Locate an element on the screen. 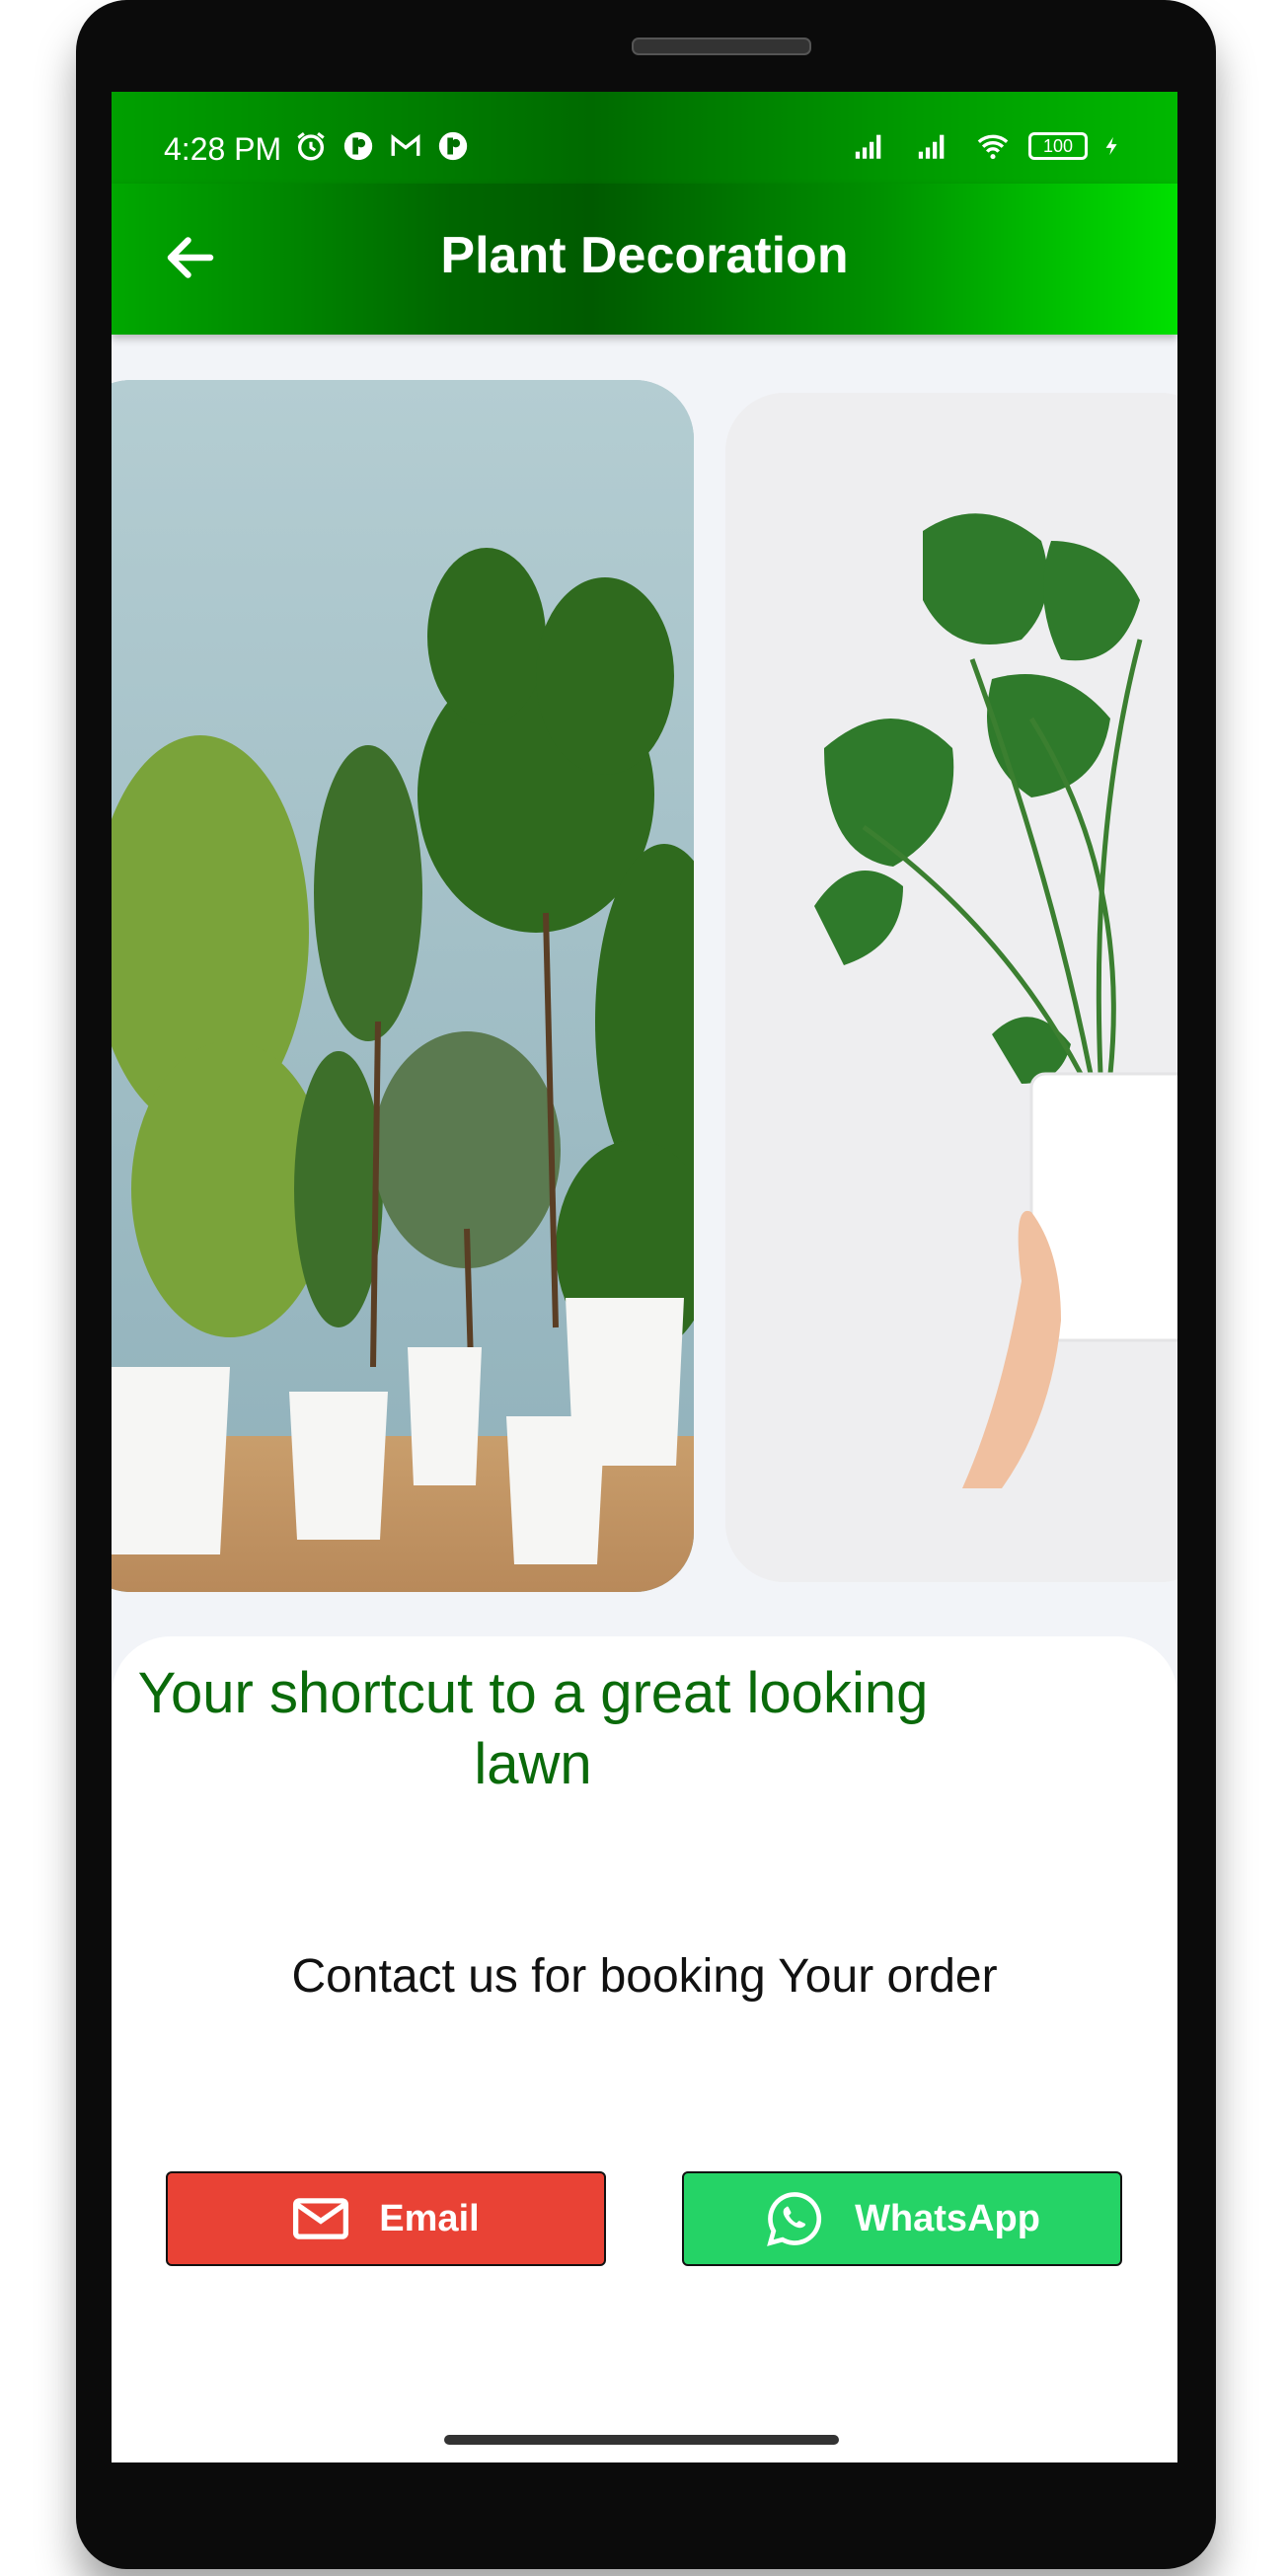 This screenshot has width=1288, height=2576. status-icons-left is located at coordinates (382, 146).